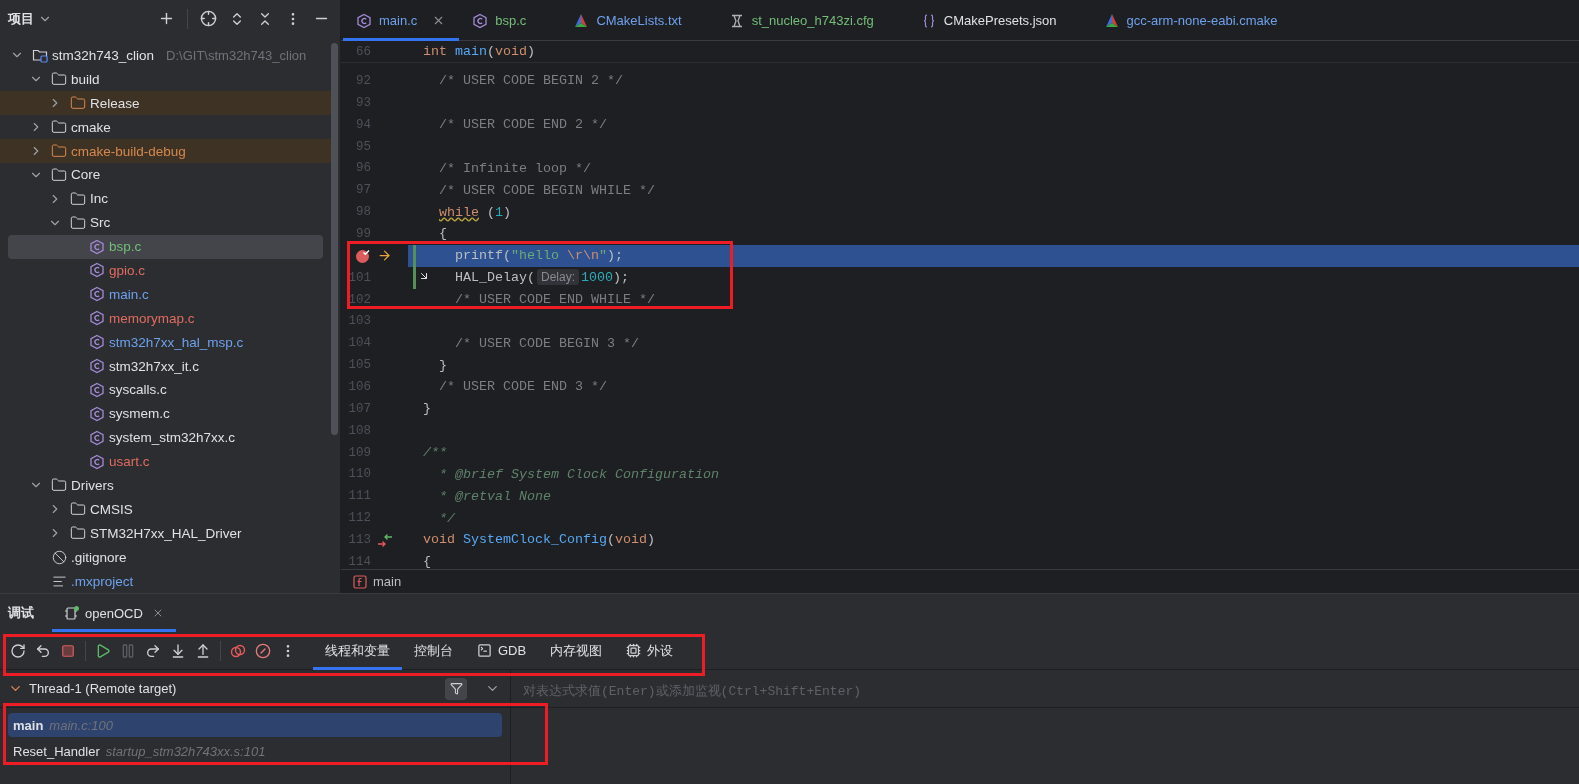  I want to click on tree-item: .mxproject, so click(165, 581).